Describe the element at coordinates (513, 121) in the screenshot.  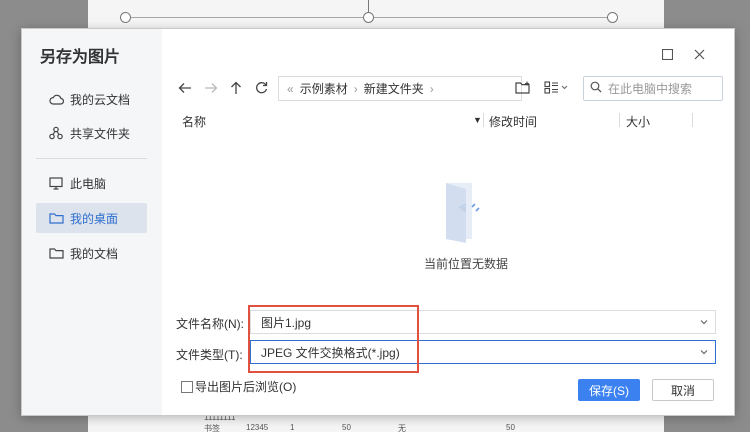
I see `column-header-modified: 修改时间` at that location.